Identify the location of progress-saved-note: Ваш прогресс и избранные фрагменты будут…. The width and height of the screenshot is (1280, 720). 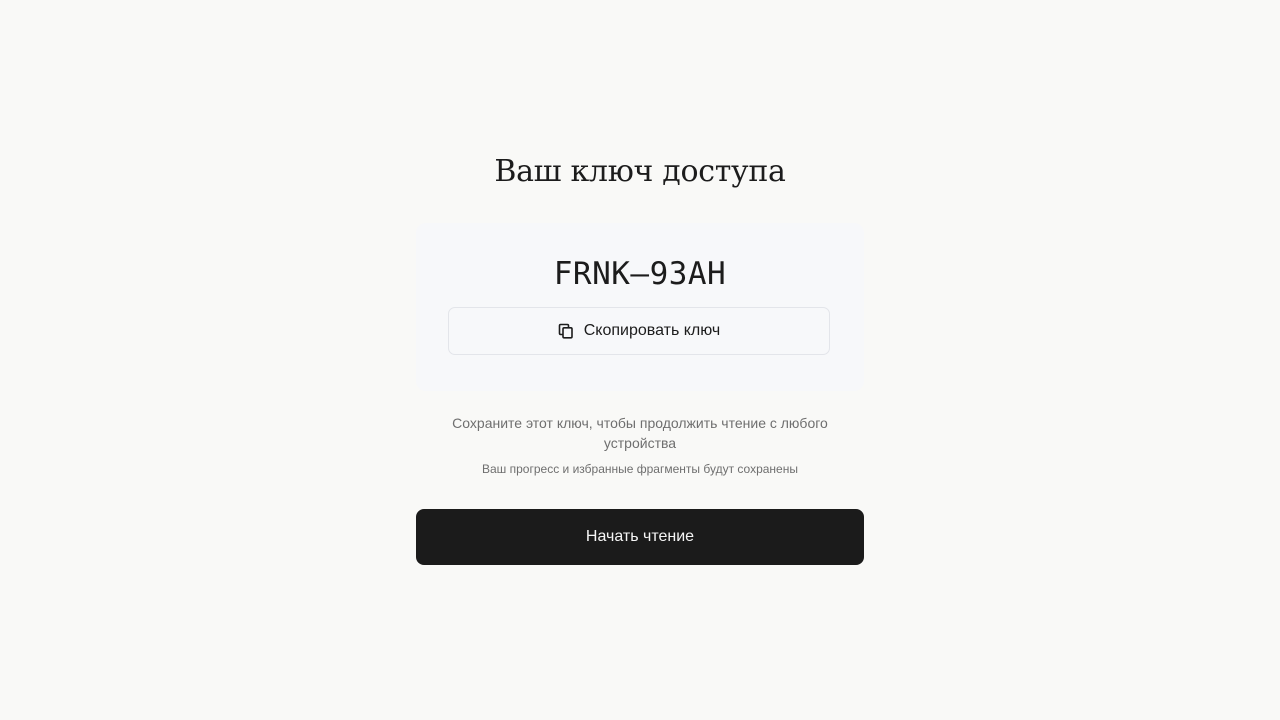
(640, 469).